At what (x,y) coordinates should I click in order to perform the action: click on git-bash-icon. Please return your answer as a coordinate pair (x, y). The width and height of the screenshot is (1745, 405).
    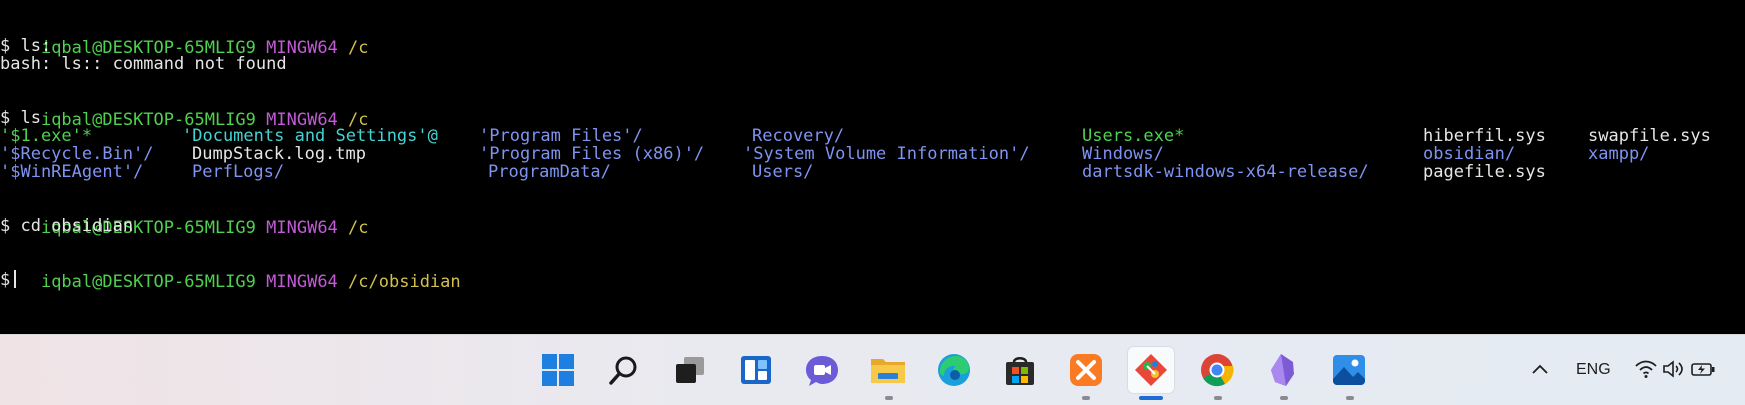
    Looking at the image, I should click on (1151, 370).